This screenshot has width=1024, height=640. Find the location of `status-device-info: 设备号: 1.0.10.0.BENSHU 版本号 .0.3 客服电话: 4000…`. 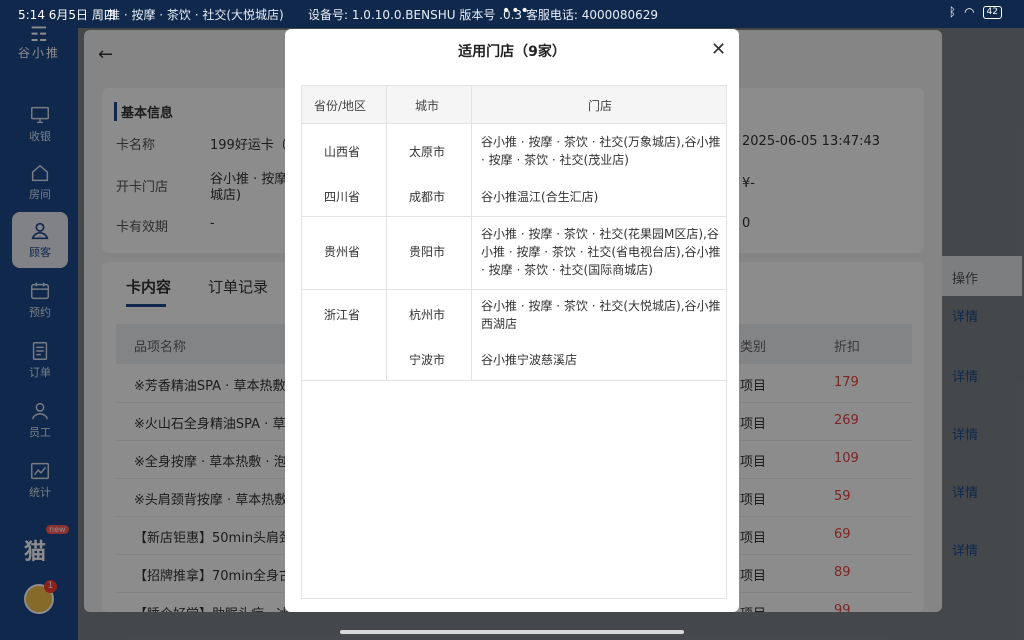

status-device-info: 设备号: 1.0.10.0.BENSHU 版本号 .0.3 客服电话: 4000… is located at coordinates (483, 15).